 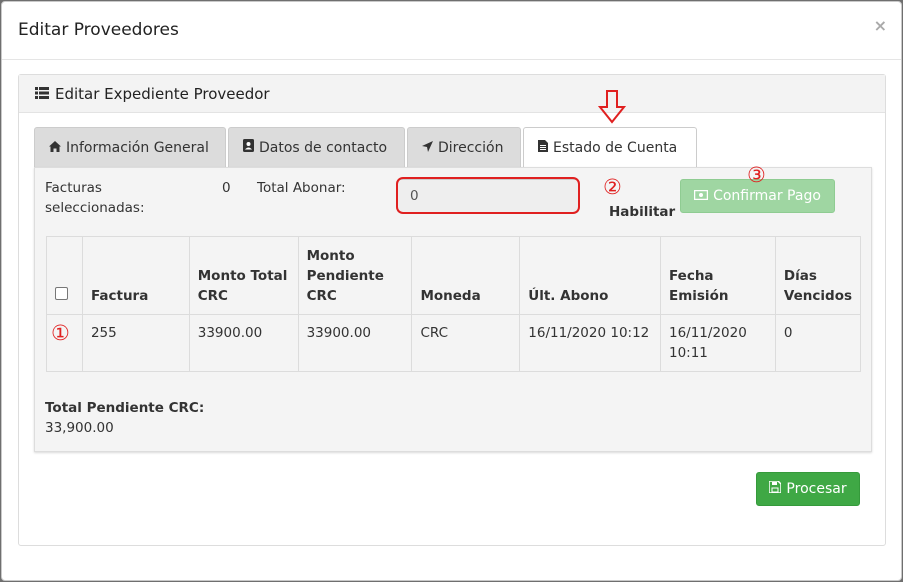 I want to click on cell-fecha-emision: 16/11/2020 10:11, so click(x=717, y=343).